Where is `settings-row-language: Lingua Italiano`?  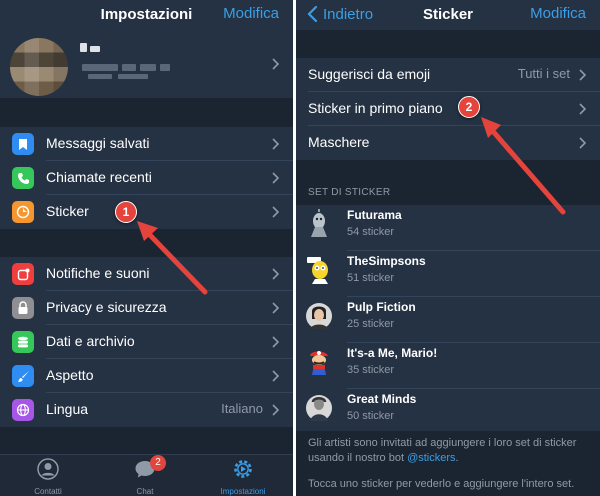 settings-row-language: Lingua Italiano is located at coordinates (146, 410).